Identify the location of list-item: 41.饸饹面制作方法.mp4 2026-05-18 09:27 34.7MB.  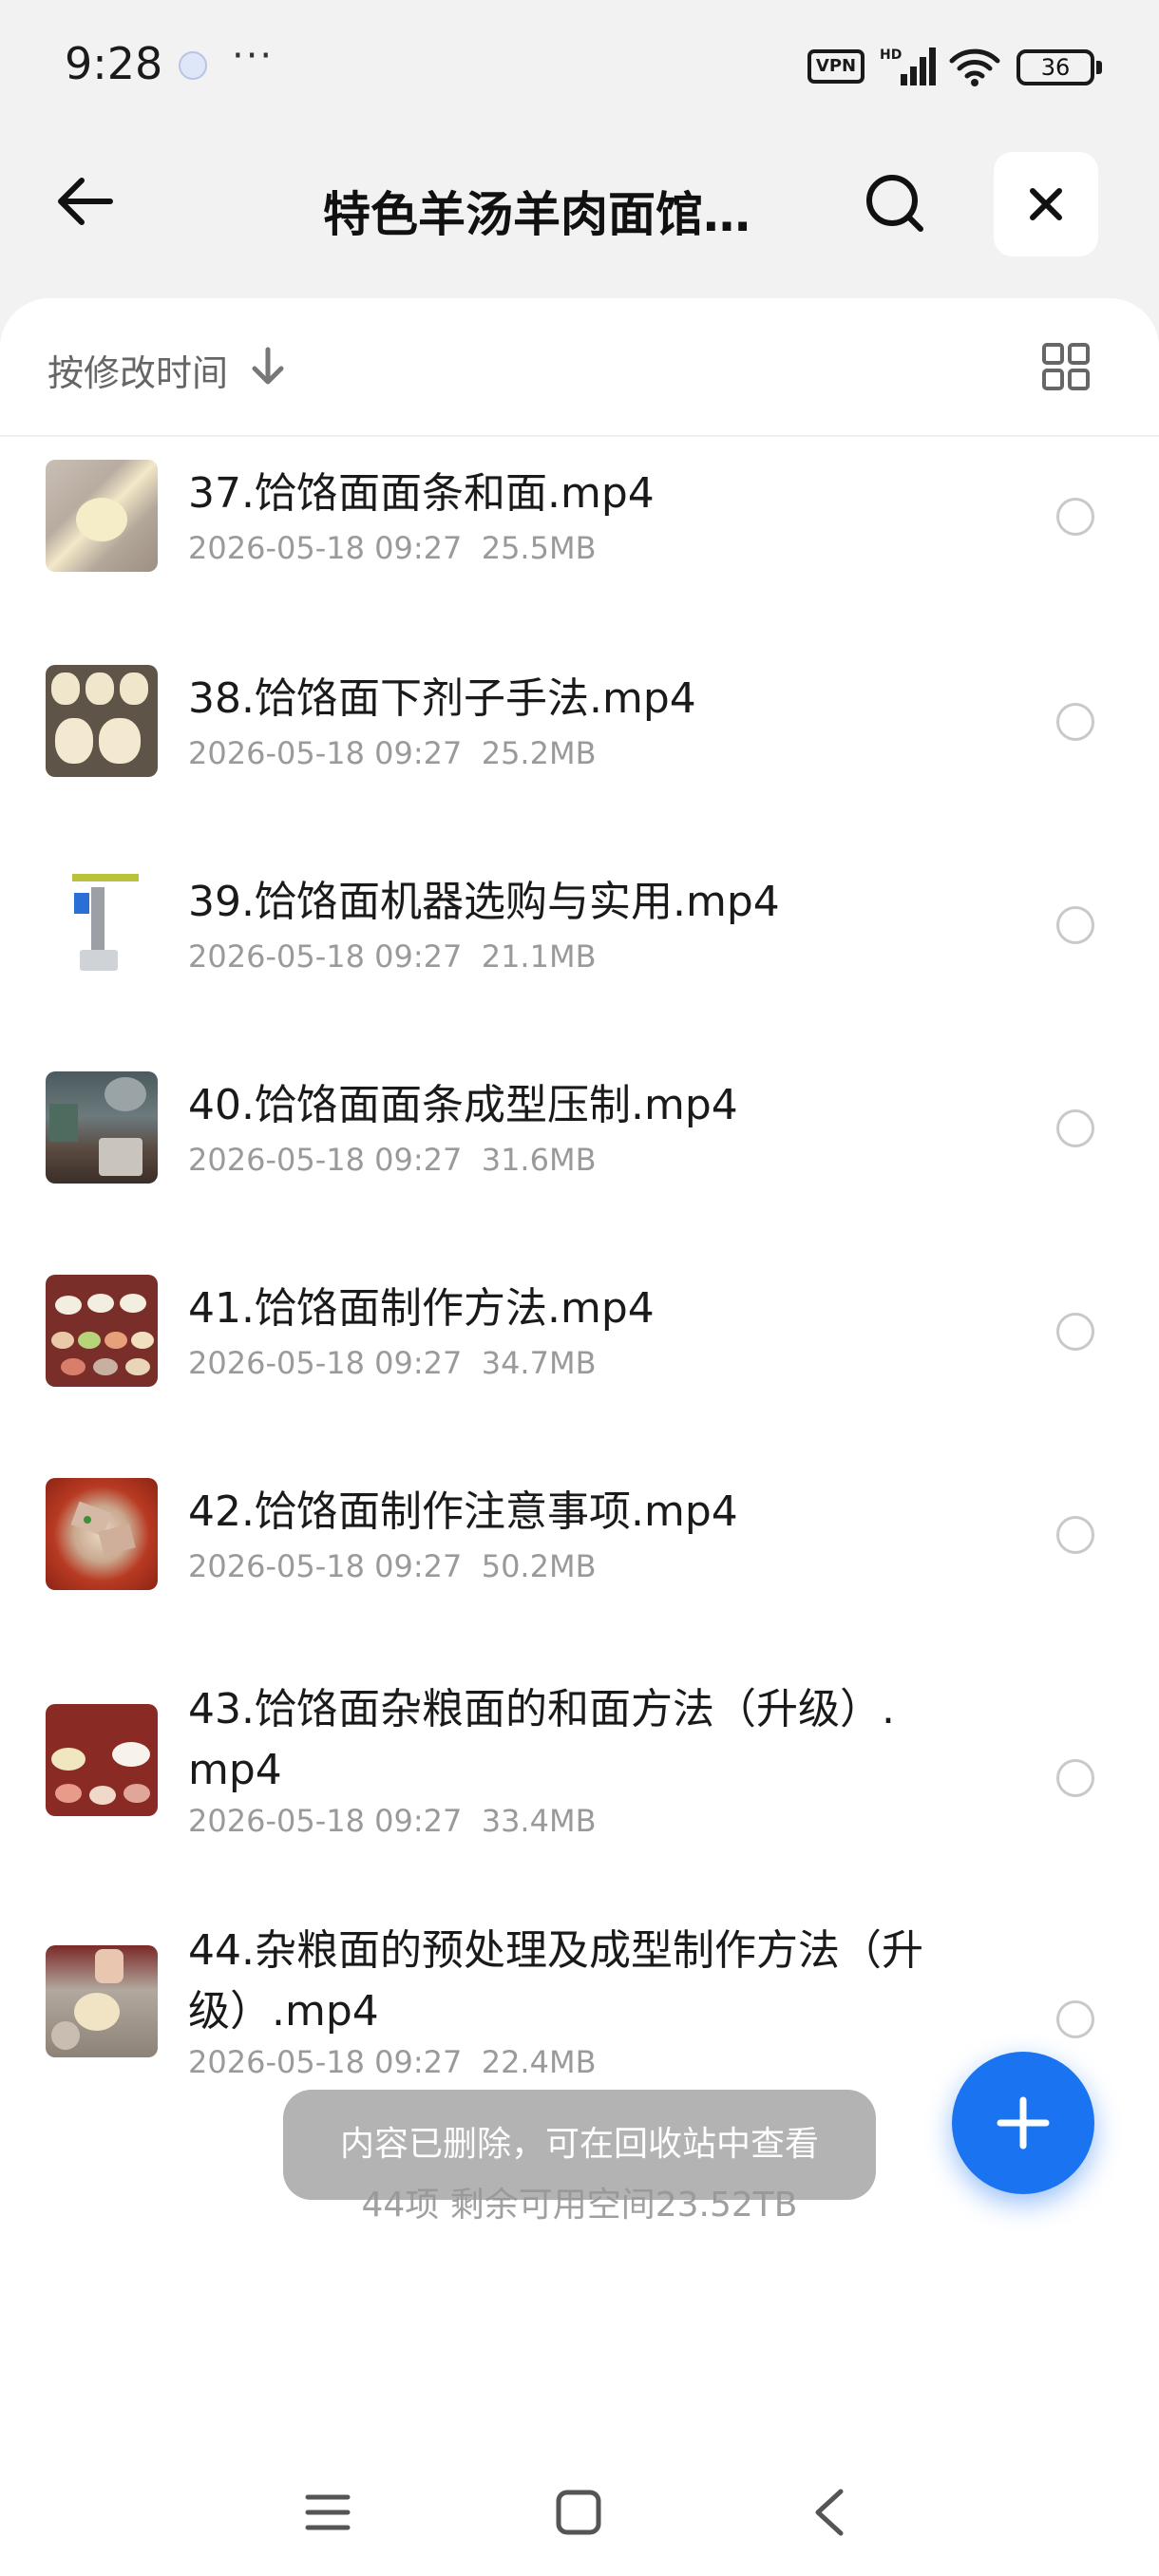
(579, 1349).